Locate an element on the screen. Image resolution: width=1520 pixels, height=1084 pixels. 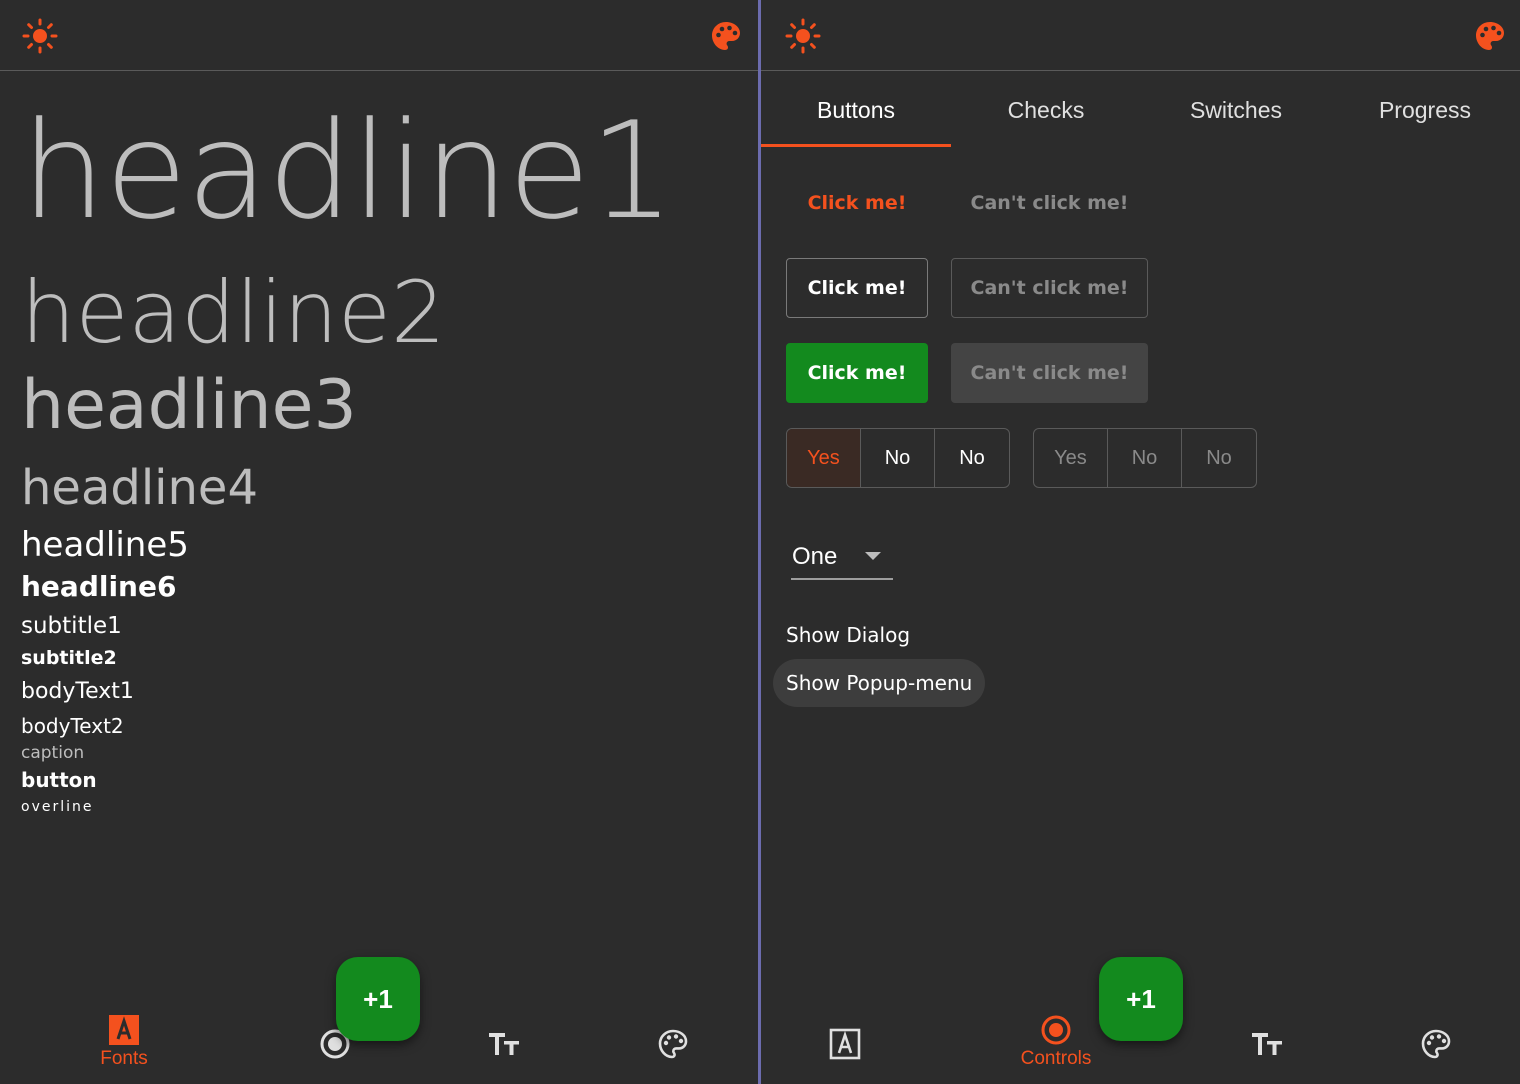
overline-text: overline is located at coordinates (57, 807).